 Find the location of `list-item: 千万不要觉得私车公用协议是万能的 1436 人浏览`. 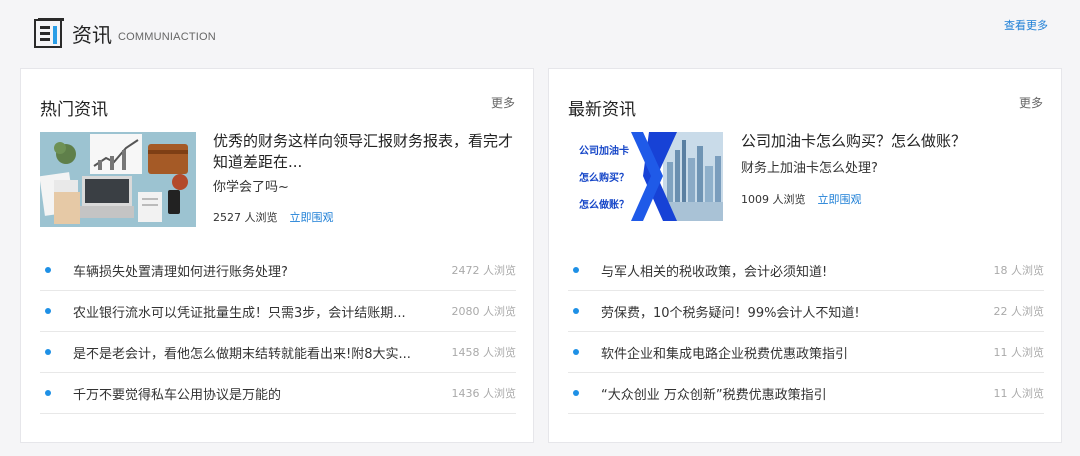

list-item: 千万不要觉得私车公用协议是万能的 1436 人浏览 is located at coordinates (278, 393).